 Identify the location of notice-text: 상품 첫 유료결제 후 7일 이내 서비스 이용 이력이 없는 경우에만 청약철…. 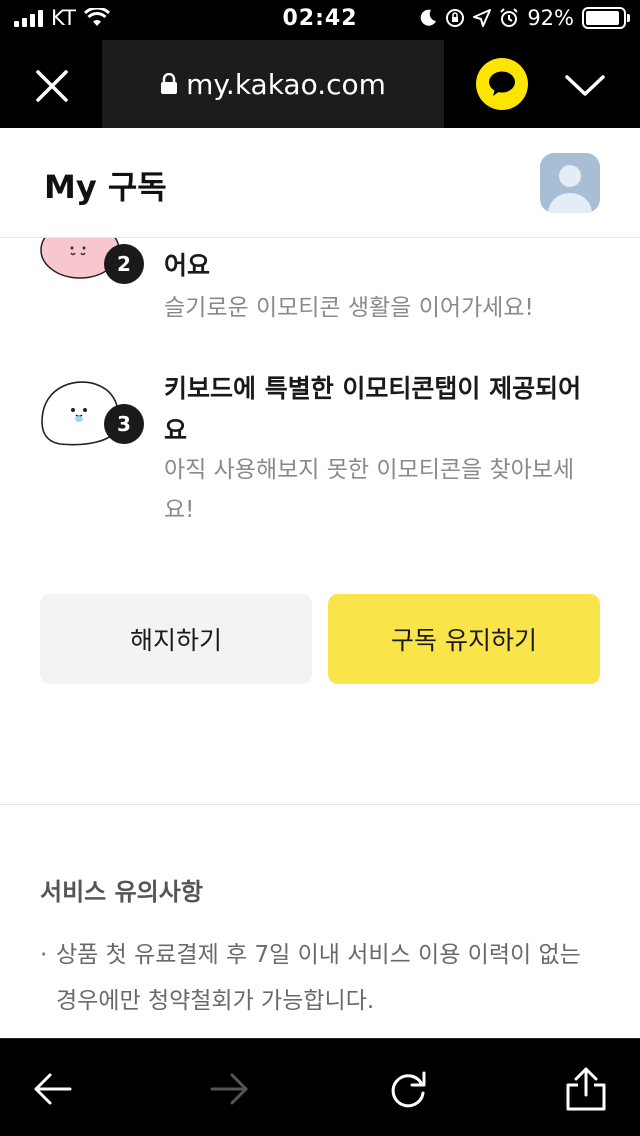
(318, 978).